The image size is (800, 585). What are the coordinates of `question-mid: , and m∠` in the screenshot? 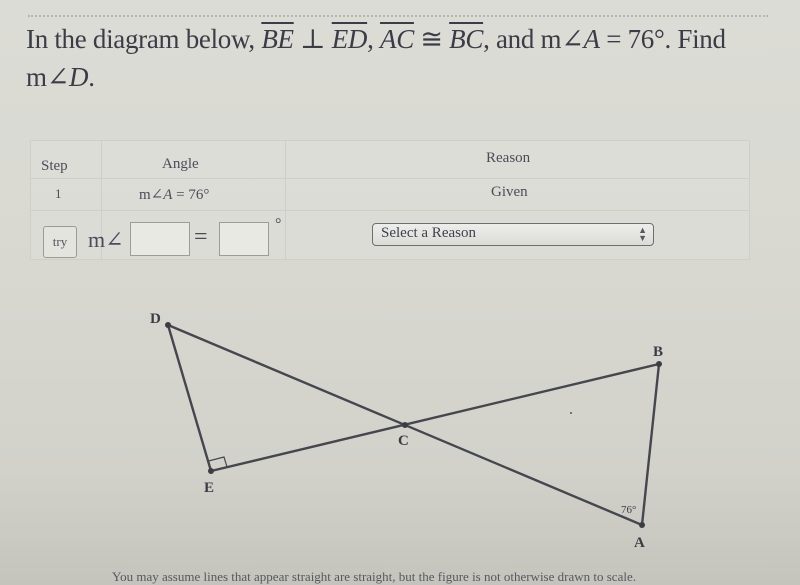 It's located at (533, 39).